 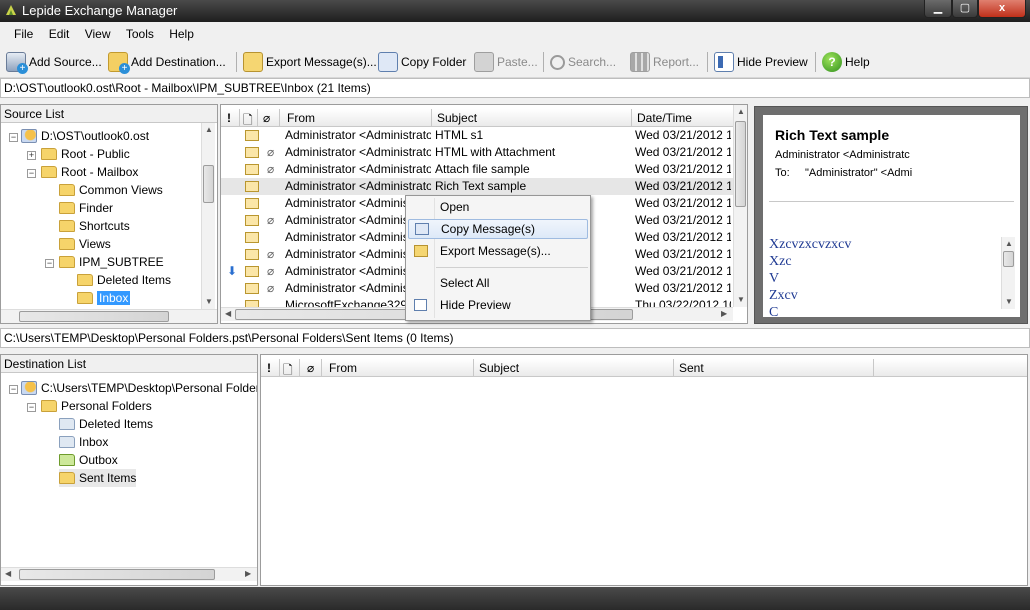 I want to click on tree-item-label: Inbox, so click(x=114, y=298).